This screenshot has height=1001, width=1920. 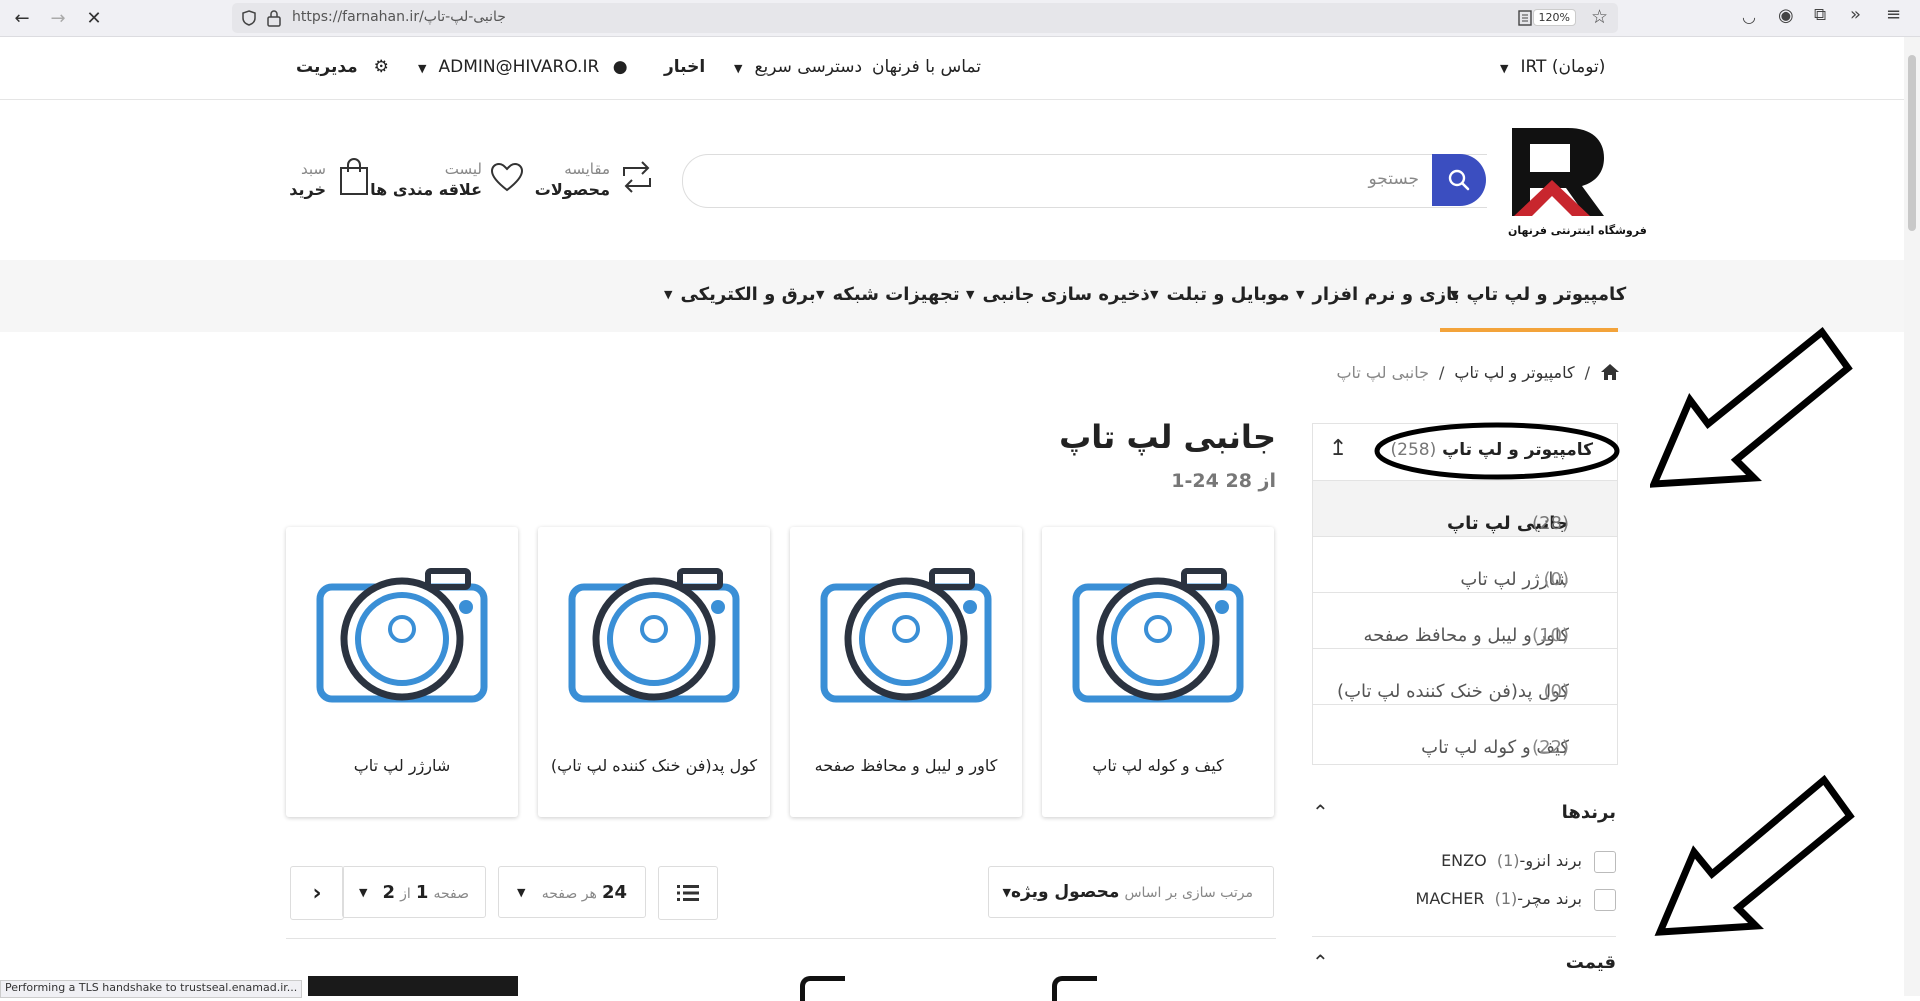 What do you see at coordinates (1219, 294) in the screenshot?
I see `nav-item-mobile-tablet: ▼ موبایل و تبلت` at bounding box center [1219, 294].